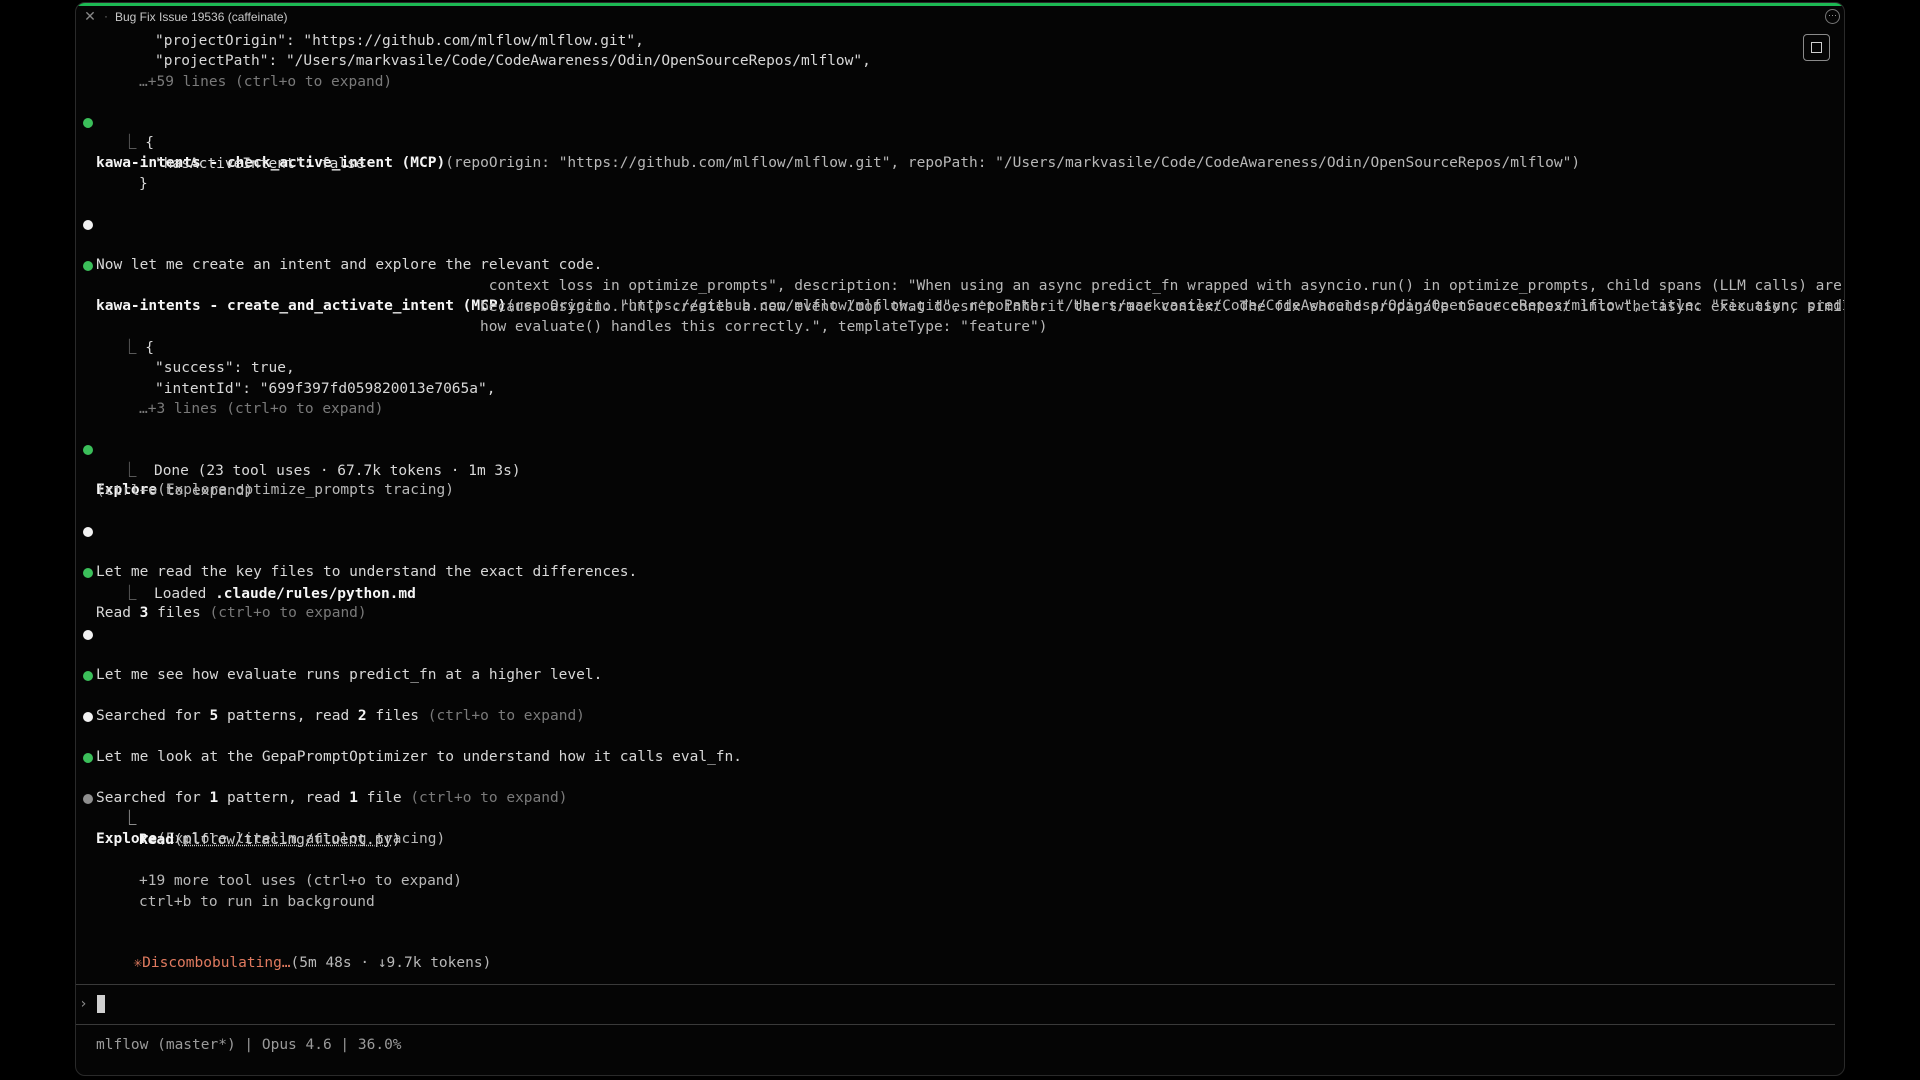  I want to click on prompt-caret-icon: ›, so click(83, 1004).